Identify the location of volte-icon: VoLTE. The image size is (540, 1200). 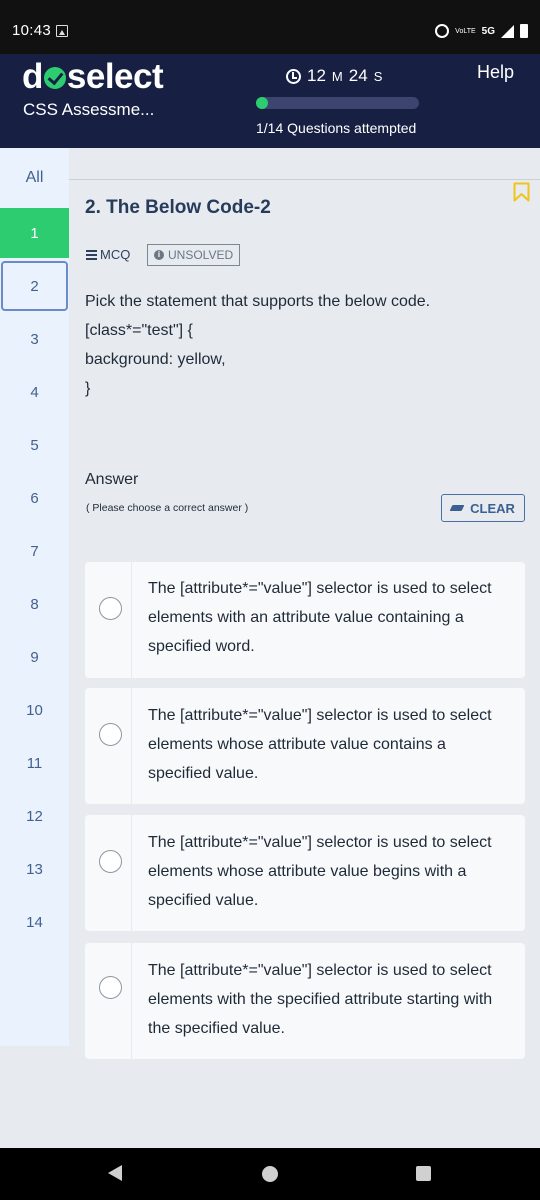
(465, 31).